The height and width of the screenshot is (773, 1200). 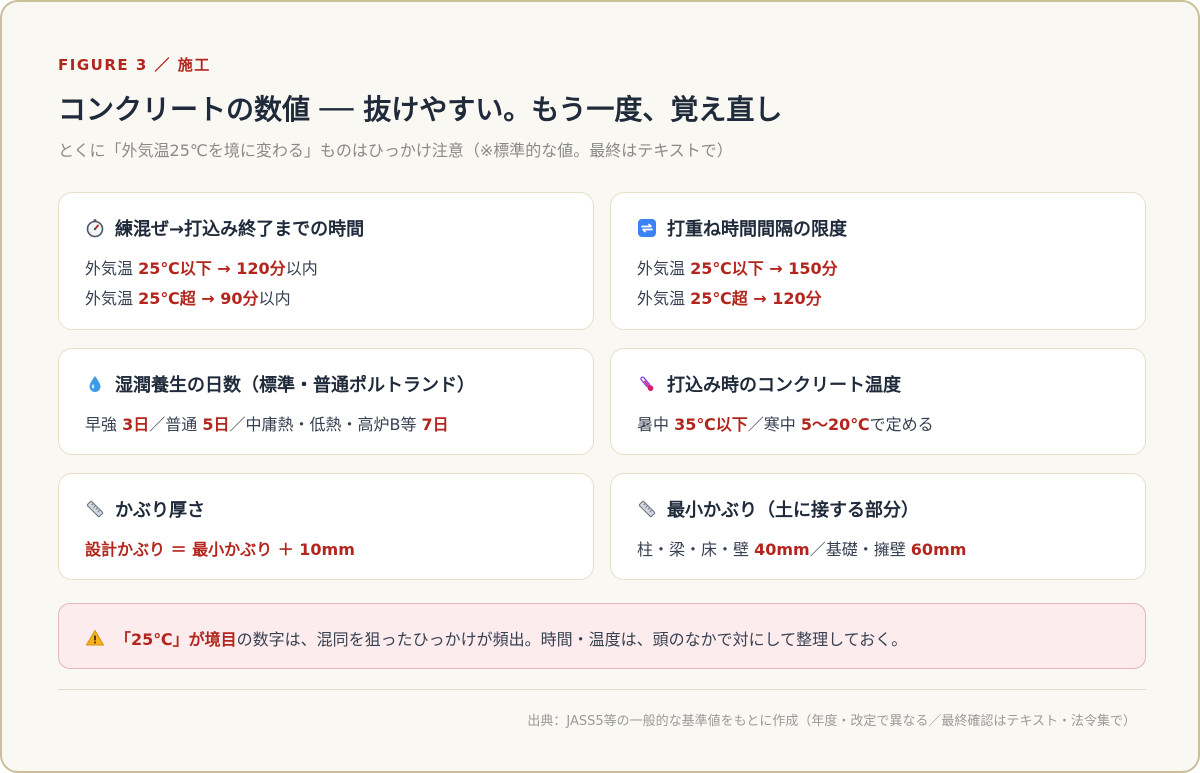 I want to click on card-header: 最小かぶり（土に接する部分）, so click(x=778, y=509).